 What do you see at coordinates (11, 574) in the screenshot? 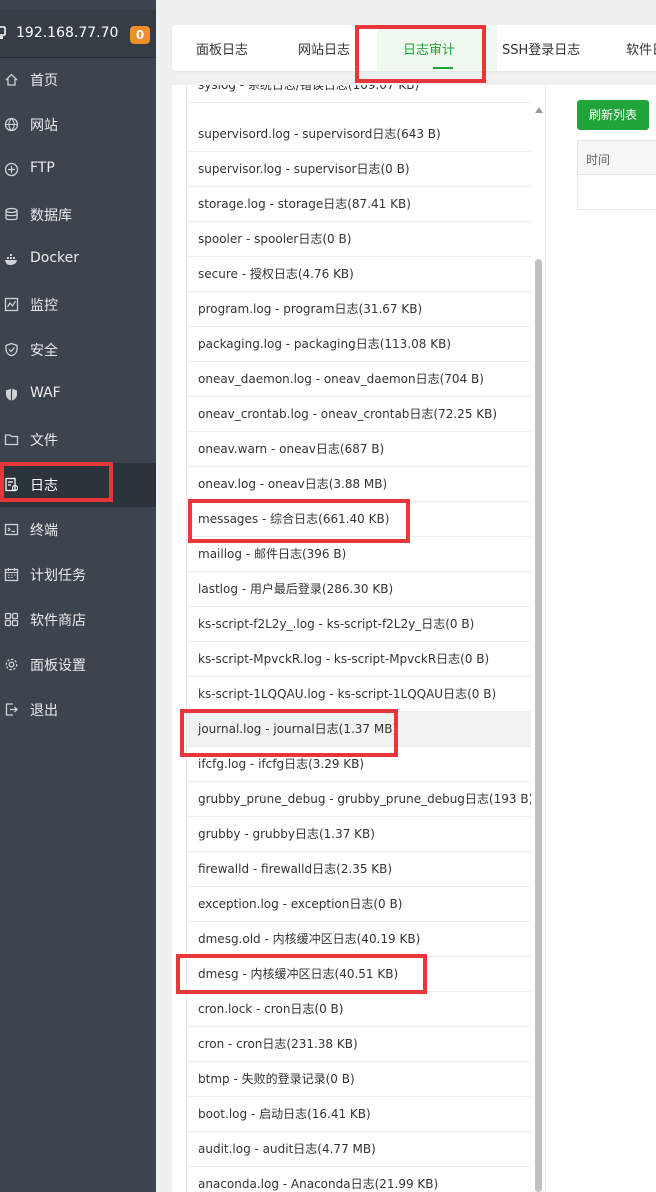
I see `calendar-icon` at bounding box center [11, 574].